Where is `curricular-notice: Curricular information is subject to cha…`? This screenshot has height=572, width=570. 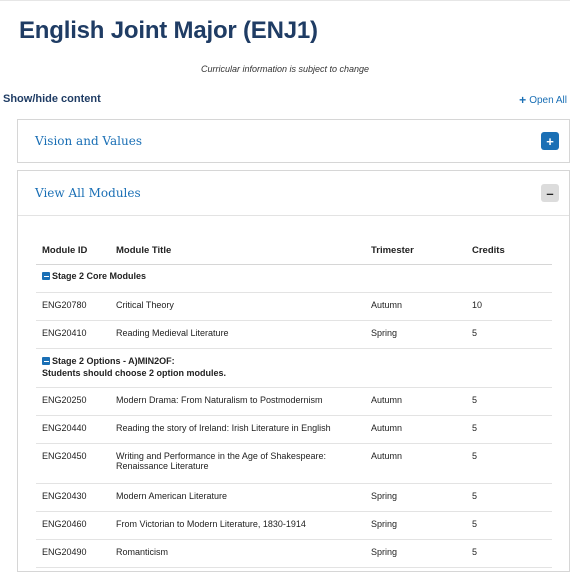 curricular-notice: Curricular information is subject to cha… is located at coordinates (285, 69).